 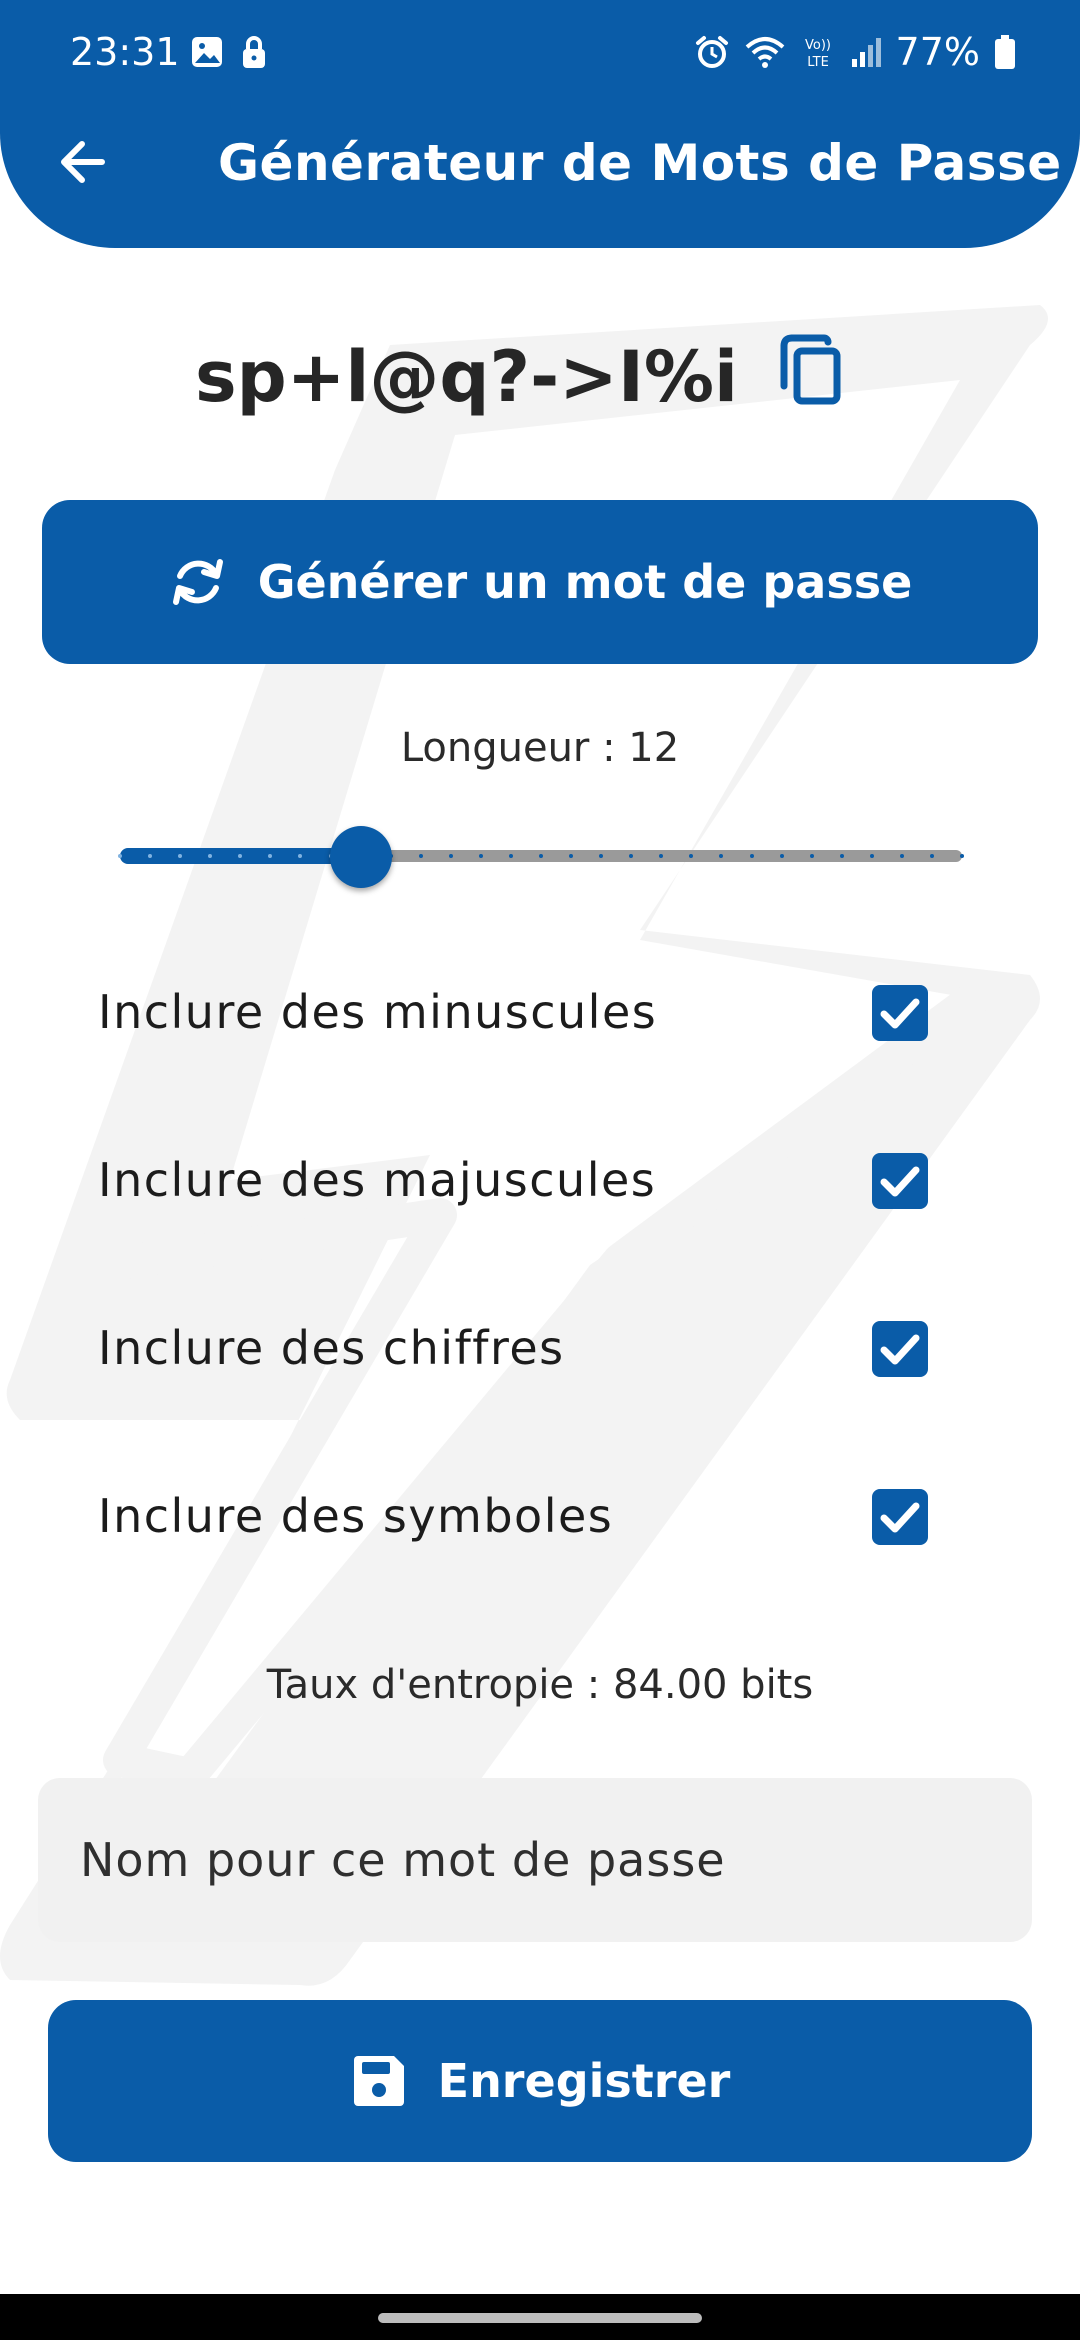 I want to click on page-title: Générateur de Mots de Passe, so click(x=640, y=163).